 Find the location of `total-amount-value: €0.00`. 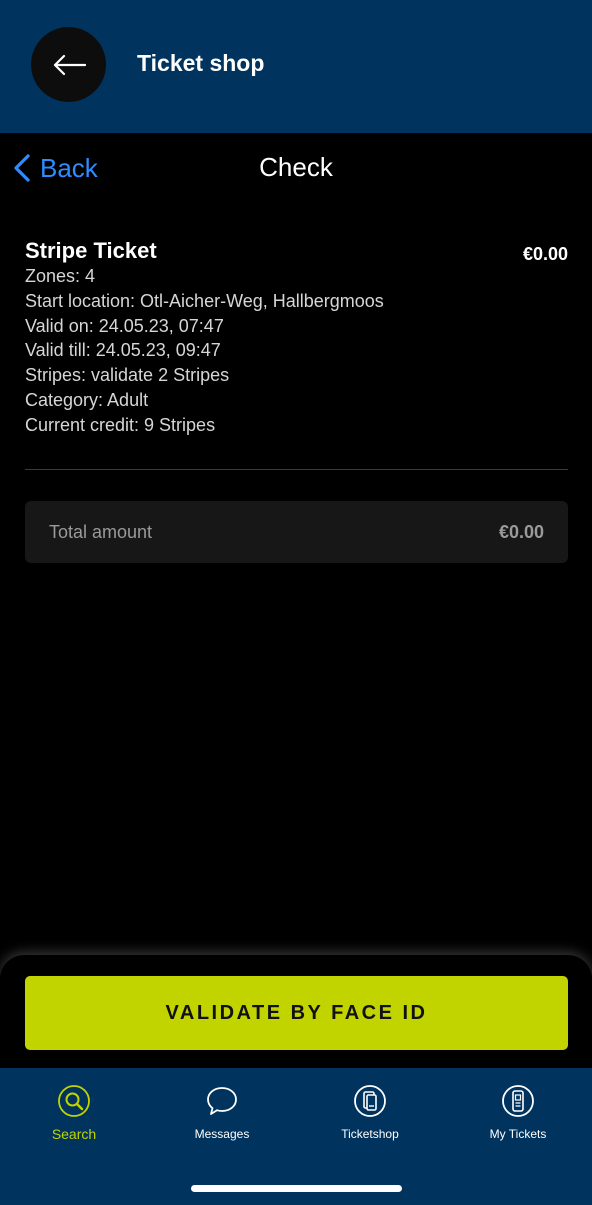

total-amount-value: €0.00 is located at coordinates (521, 531).